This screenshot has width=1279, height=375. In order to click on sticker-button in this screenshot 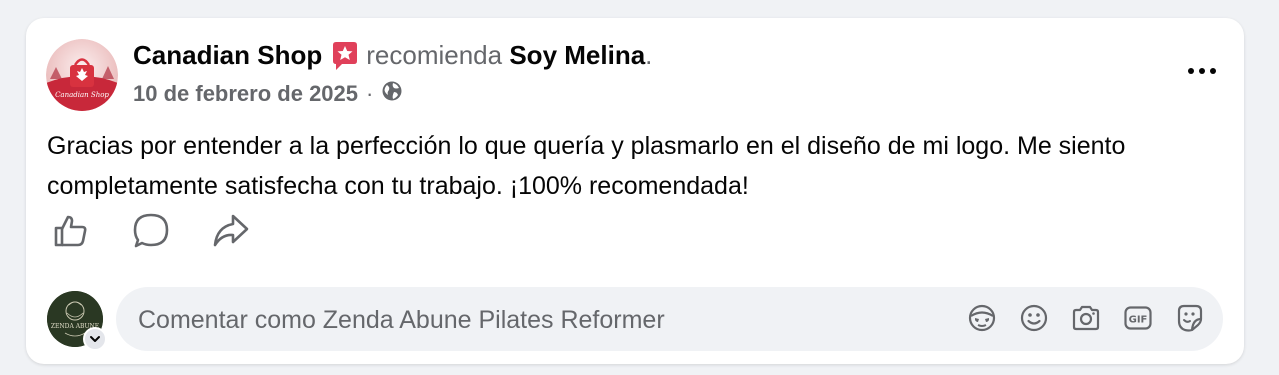, I will do `click(1190, 318)`.